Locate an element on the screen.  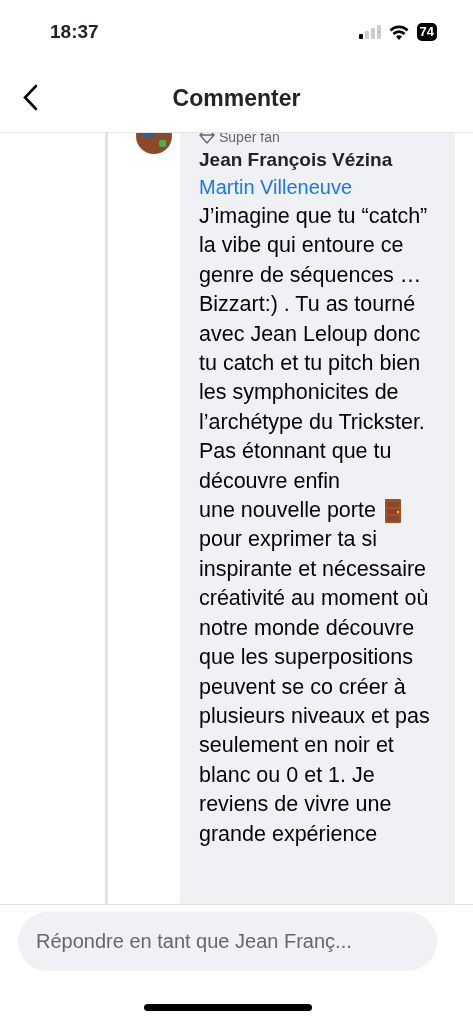
door-icon is located at coordinates (392, 510).